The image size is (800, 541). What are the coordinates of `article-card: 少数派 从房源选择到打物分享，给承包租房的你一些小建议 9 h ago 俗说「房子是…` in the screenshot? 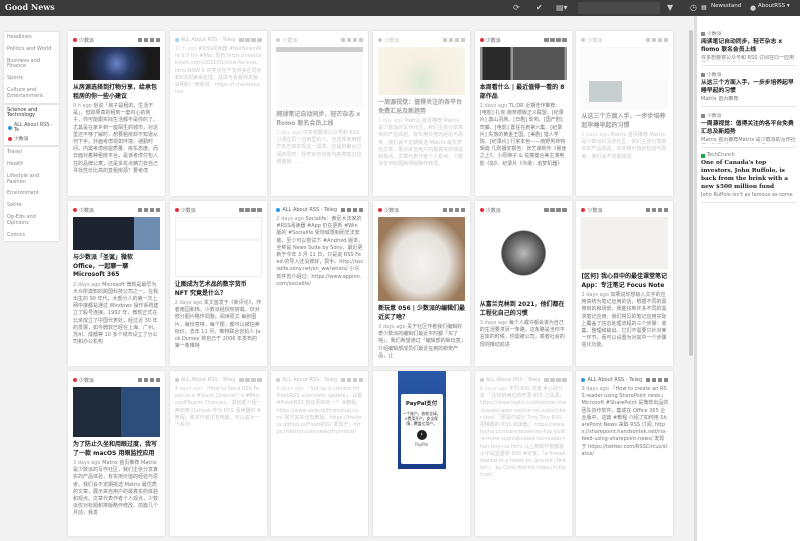 It's located at (116, 113).